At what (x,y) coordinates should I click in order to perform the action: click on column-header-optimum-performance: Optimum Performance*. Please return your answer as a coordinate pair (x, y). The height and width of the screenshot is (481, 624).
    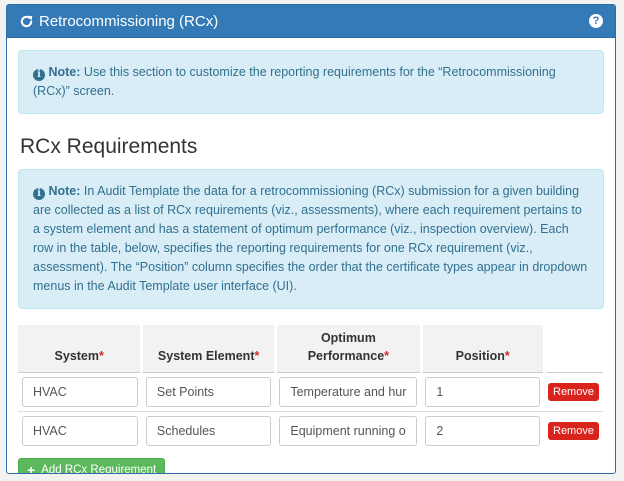
    Looking at the image, I should click on (349, 349).